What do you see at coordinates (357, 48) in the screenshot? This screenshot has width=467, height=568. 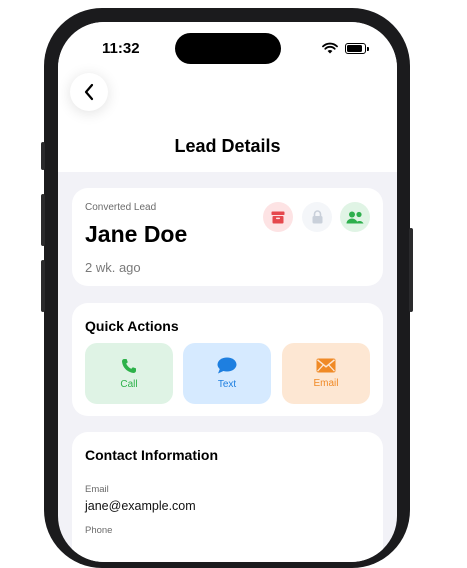 I see `battery-icon` at bounding box center [357, 48].